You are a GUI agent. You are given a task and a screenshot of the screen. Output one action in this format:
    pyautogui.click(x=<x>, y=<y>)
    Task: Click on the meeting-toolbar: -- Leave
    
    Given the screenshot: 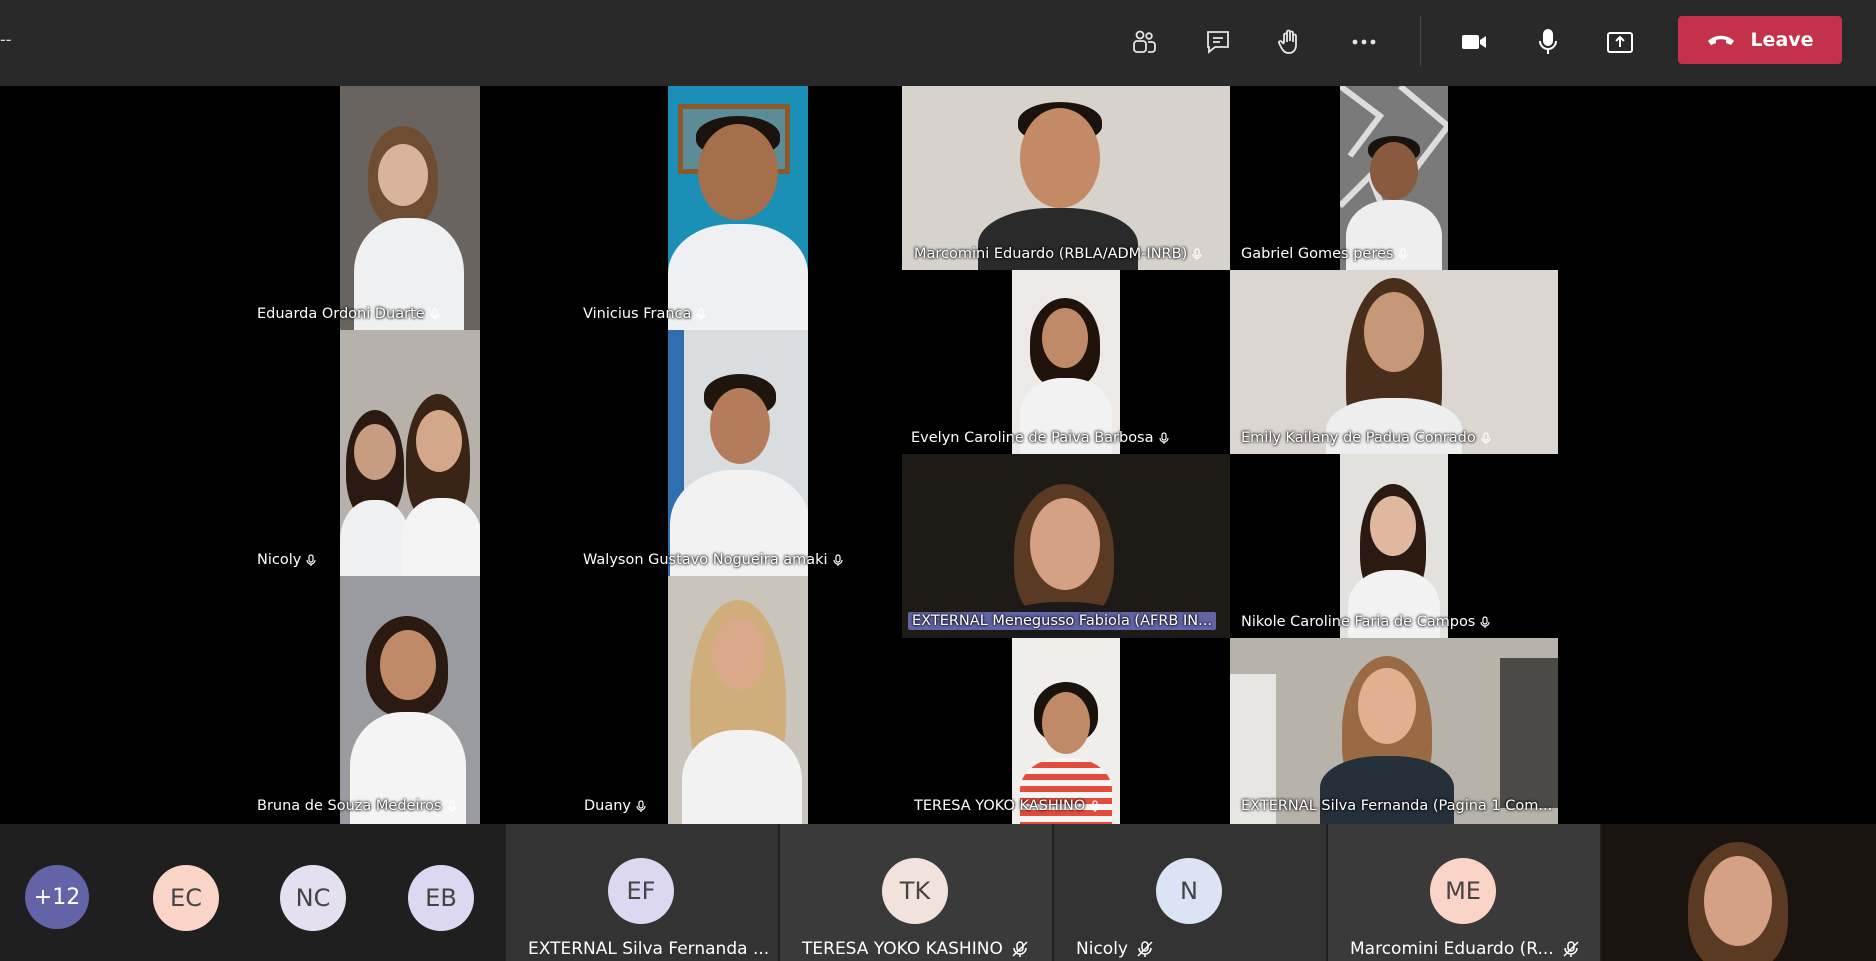 What is the action you would take?
    pyautogui.click(x=938, y=43)
    